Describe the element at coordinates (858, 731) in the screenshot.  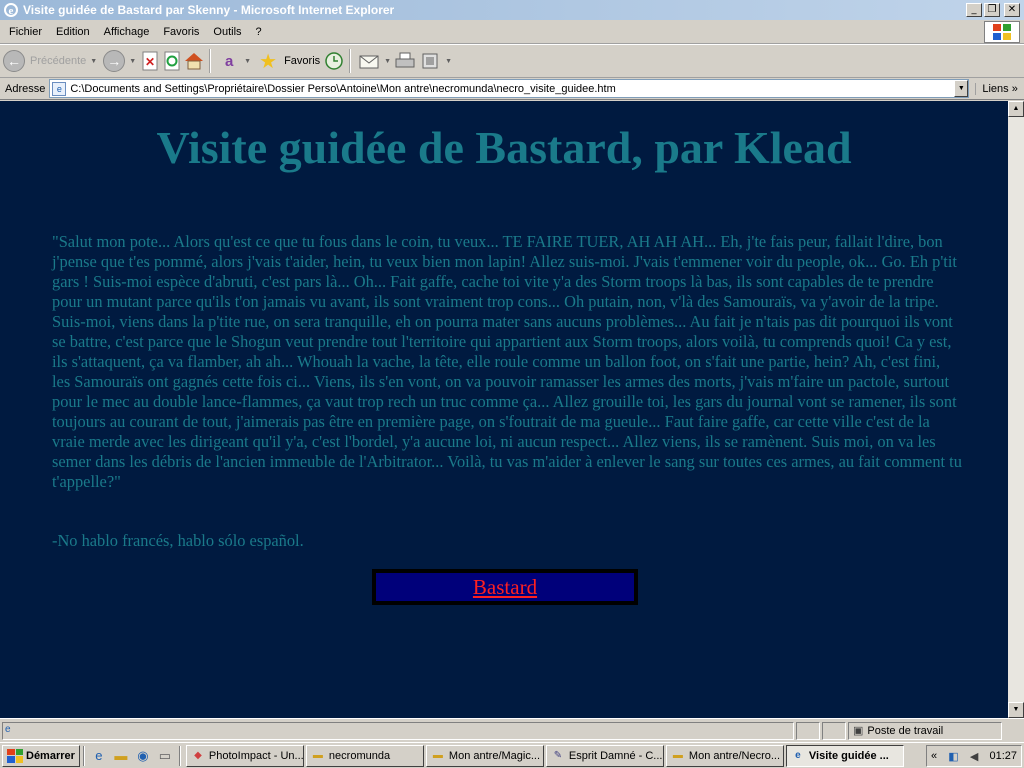
I see `computer-icon: ▣` at that location.